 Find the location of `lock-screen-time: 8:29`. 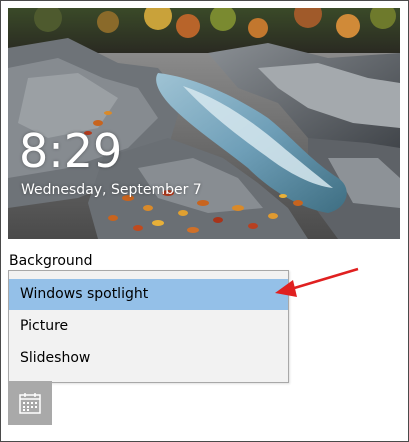

lock-screen-time: 8:29 is located at coordinates (71, 151).